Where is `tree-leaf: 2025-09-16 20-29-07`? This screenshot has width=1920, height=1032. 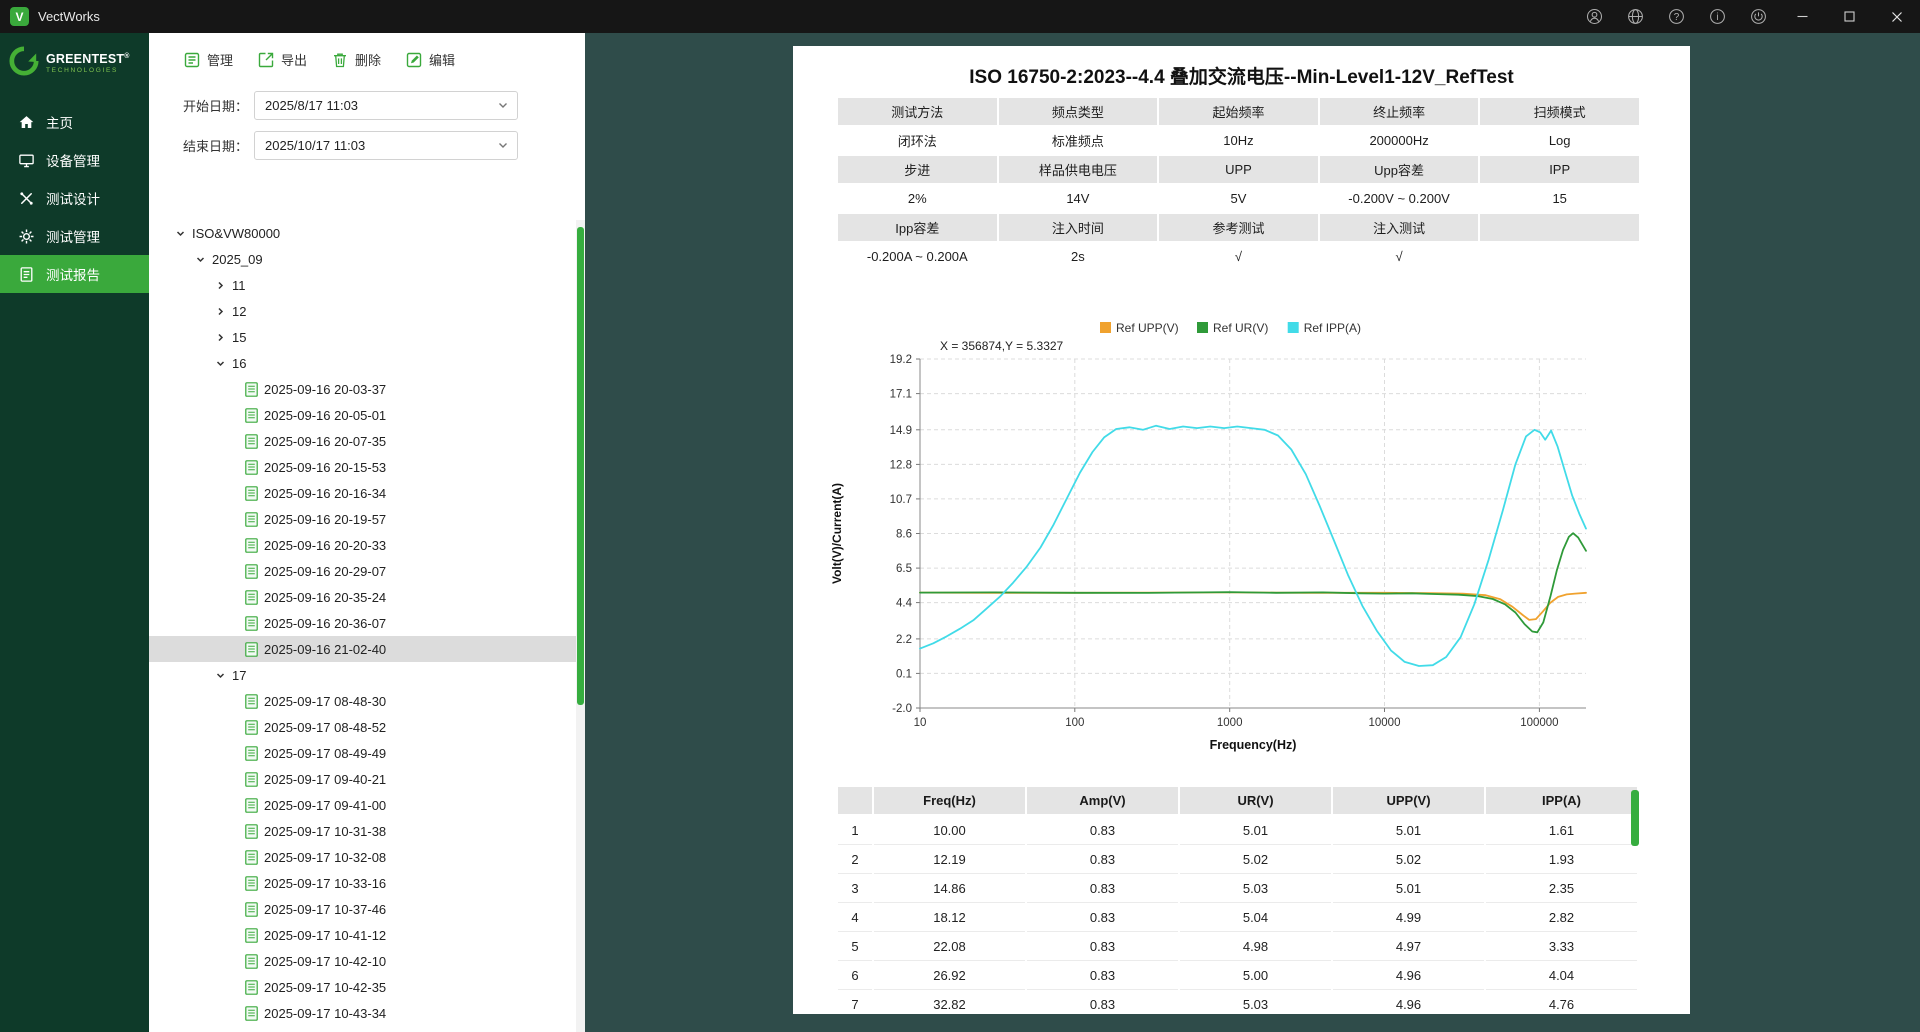
tree-leaf: 2025-09-16 20-29-07 is located at coordinates (362, 571).